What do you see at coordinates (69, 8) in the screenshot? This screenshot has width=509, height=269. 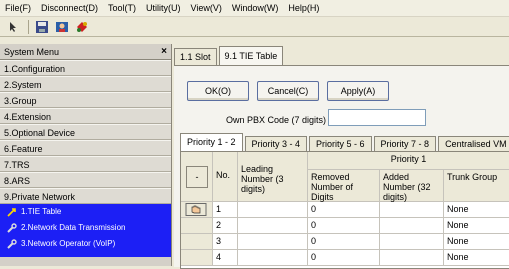 I see `menu-disconnect: Disconnect(D)` at bounding box center [69, 8].